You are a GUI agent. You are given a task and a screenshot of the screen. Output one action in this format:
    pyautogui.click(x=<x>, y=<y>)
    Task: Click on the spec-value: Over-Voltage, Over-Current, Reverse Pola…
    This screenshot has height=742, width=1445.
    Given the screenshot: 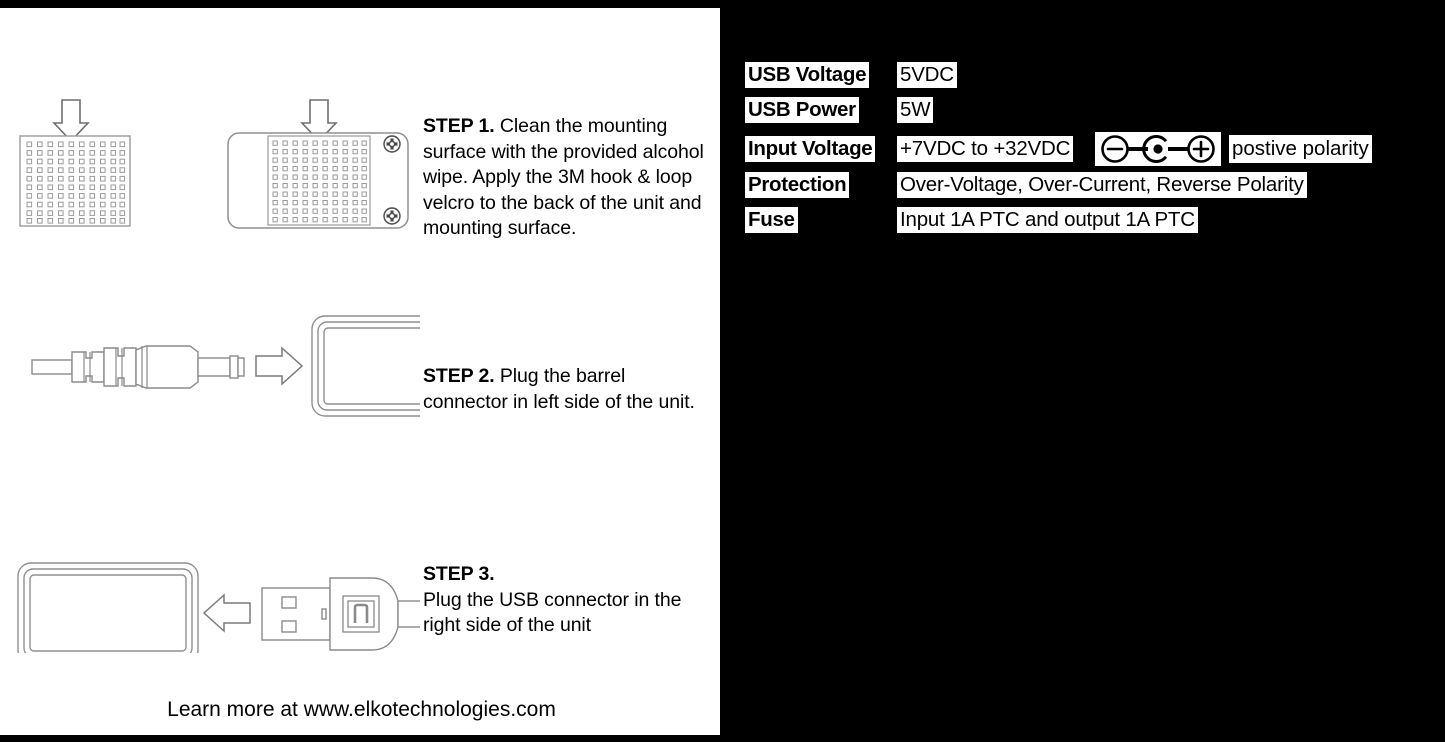 What is the action you would take?
    pyautogui.click(x=1102, y=185)
    